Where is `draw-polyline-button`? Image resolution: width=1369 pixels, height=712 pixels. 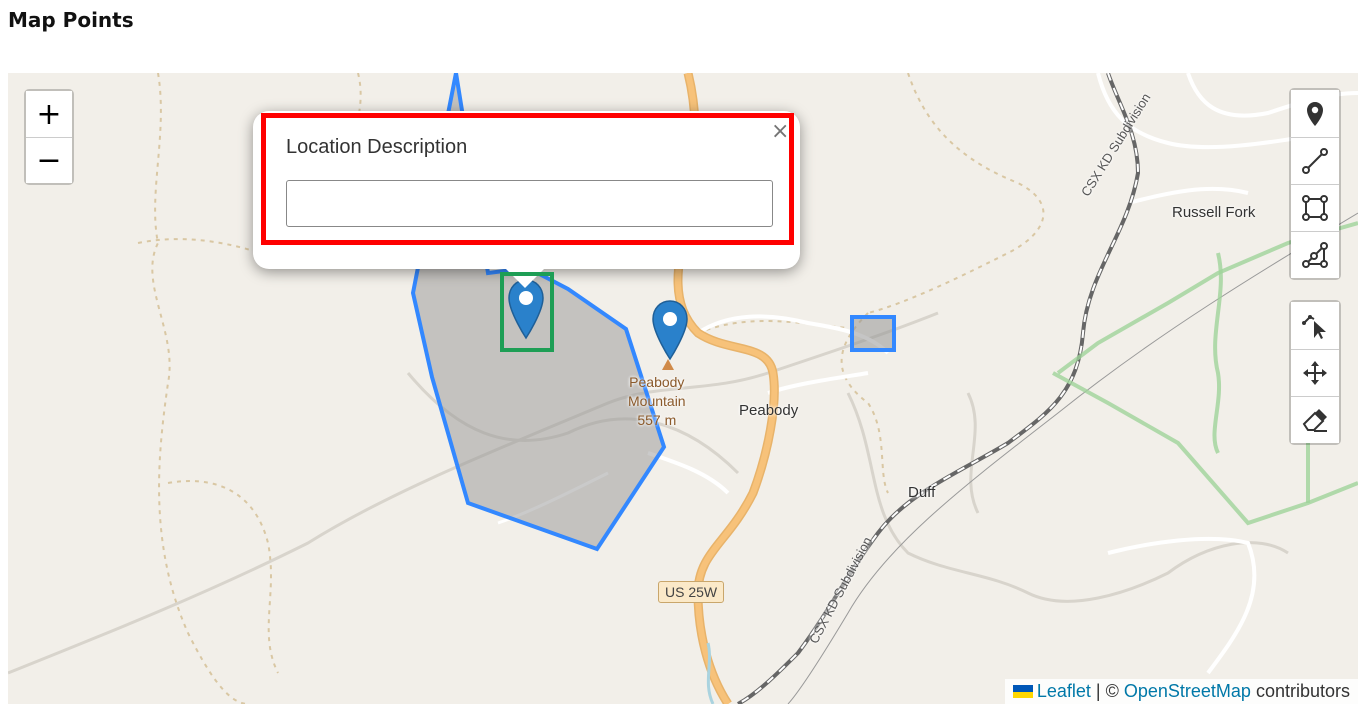
draw-polyline-button is located at coordinates (1315, 160).